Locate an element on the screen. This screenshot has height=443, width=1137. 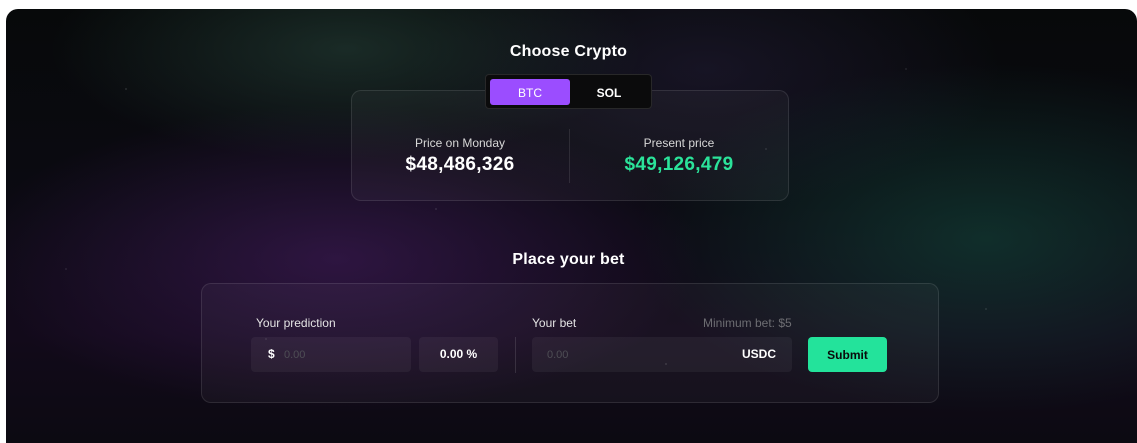
bet-amount-input is located at coordinates (637, 354).